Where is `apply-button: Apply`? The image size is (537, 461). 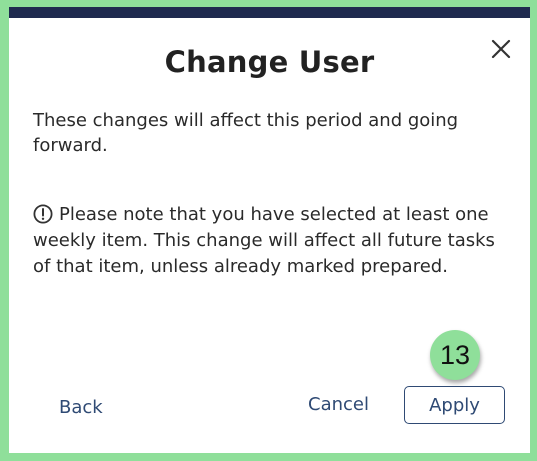
apply-button: Apply is located at coordinates (454, 405).